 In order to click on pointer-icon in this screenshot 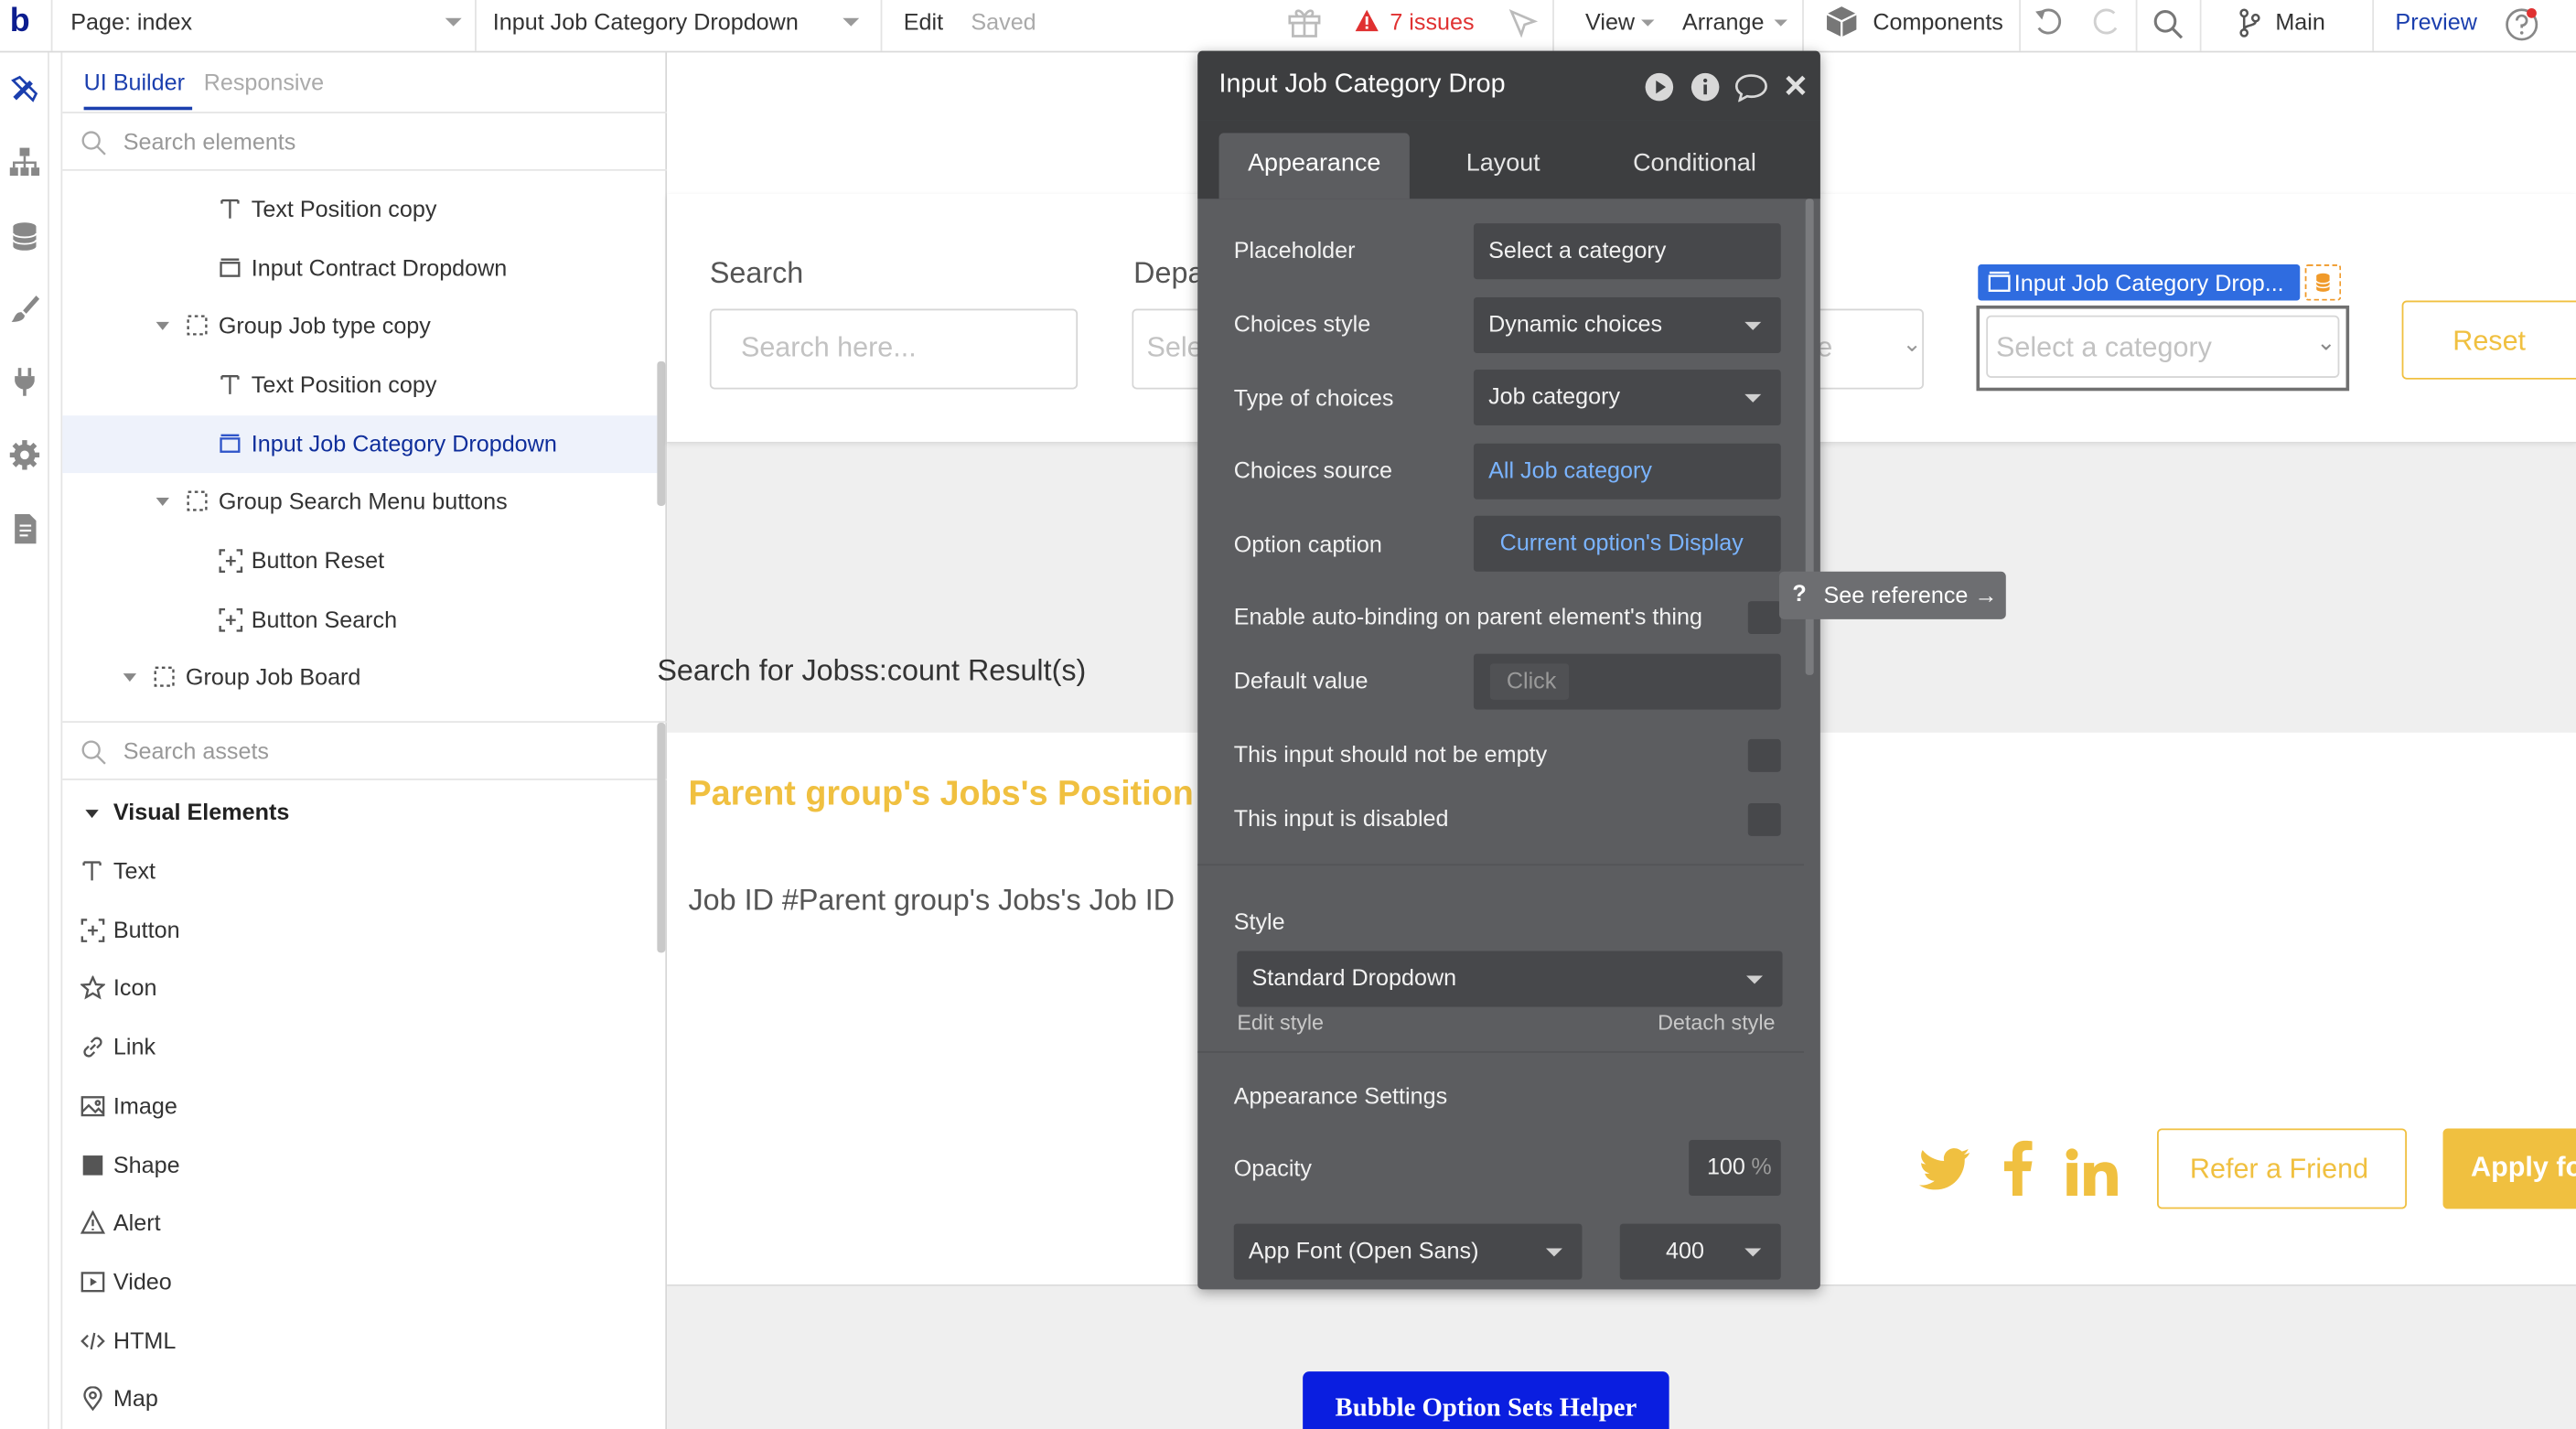, I will do `click(1523, 23)`.